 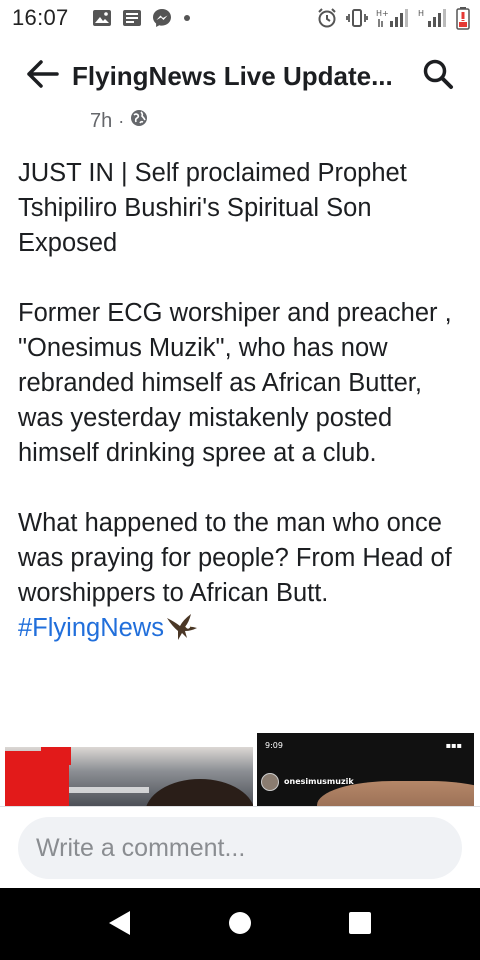 What do you see at coordinates (102, 18) in the screenshot?
I see `gallery-icon` at bounding box center [102, 18].